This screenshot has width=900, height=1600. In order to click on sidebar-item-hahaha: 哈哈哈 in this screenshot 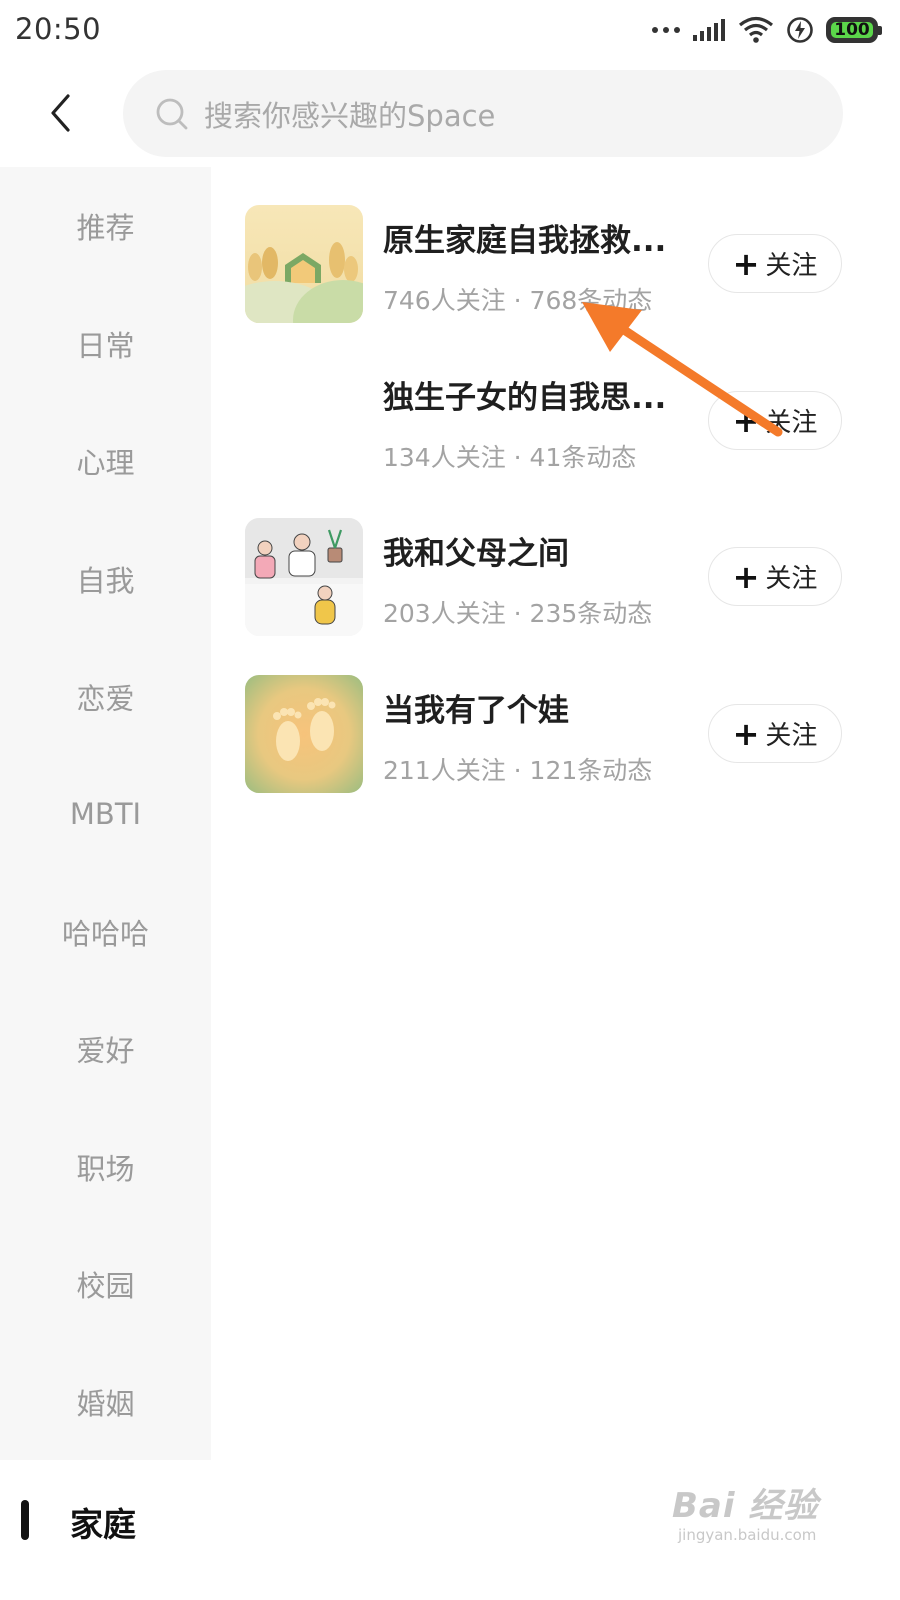, I will do `click(105, 931)`.